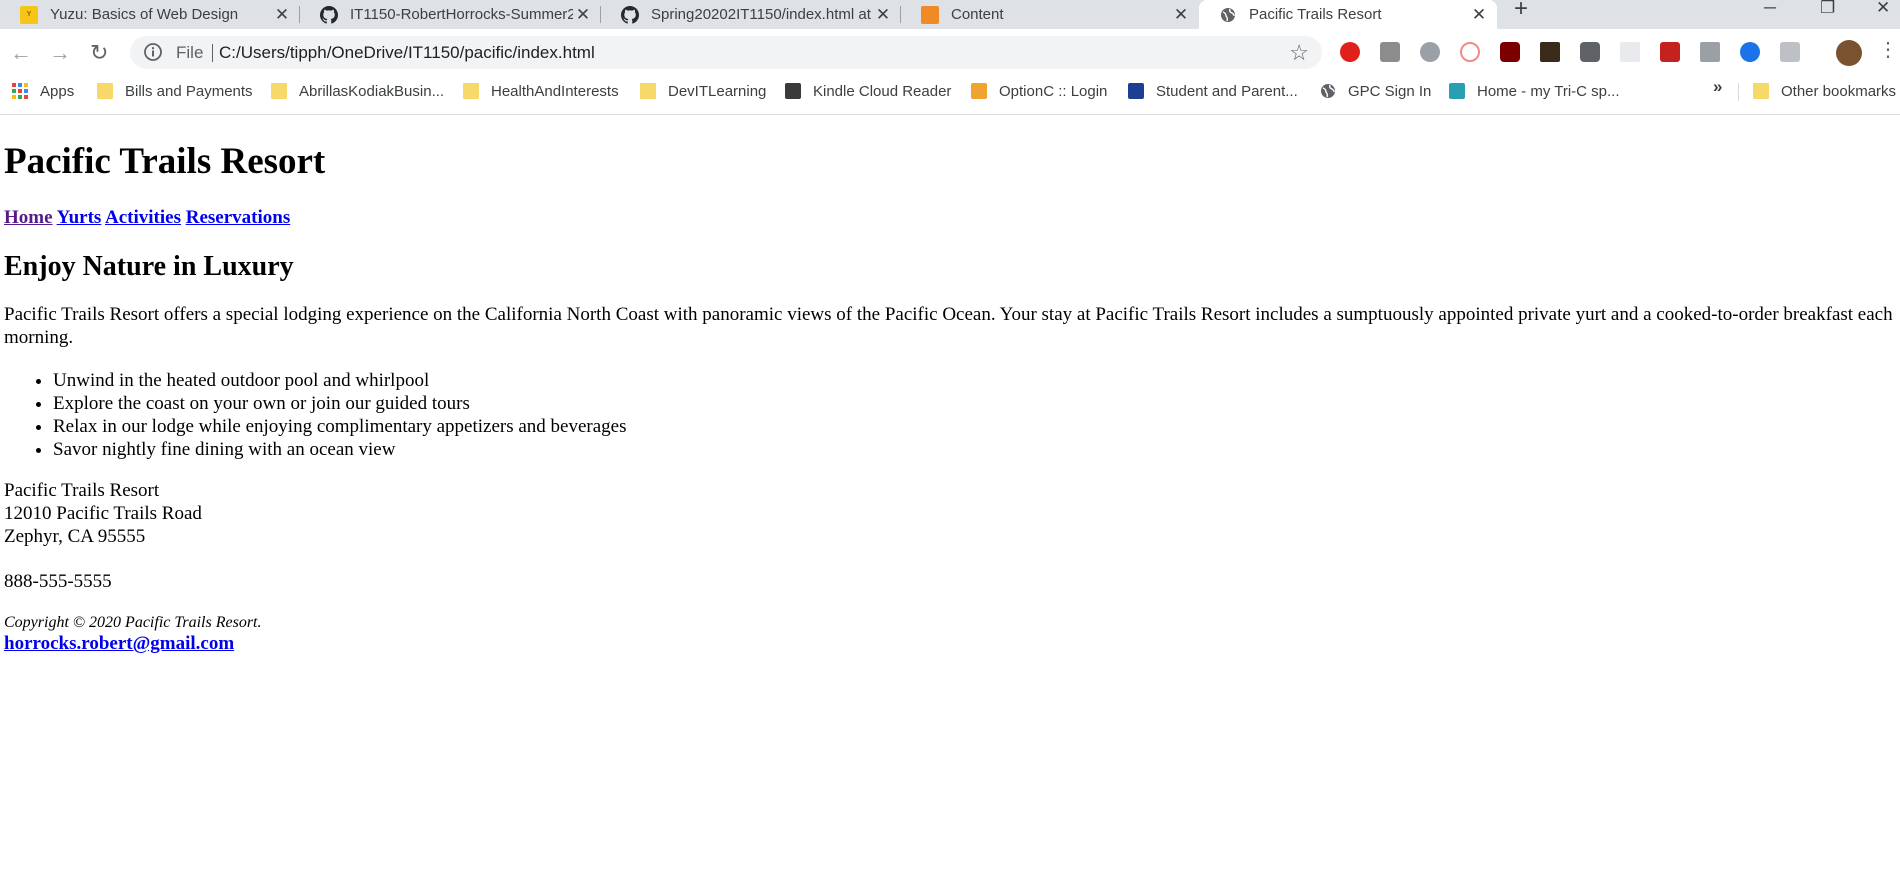 The width and height of the screenshot is (1900, 878). What do you see at coordinates (930, 14) in the screenshot?
I see `content-icon` at bounding box center [930, 14].